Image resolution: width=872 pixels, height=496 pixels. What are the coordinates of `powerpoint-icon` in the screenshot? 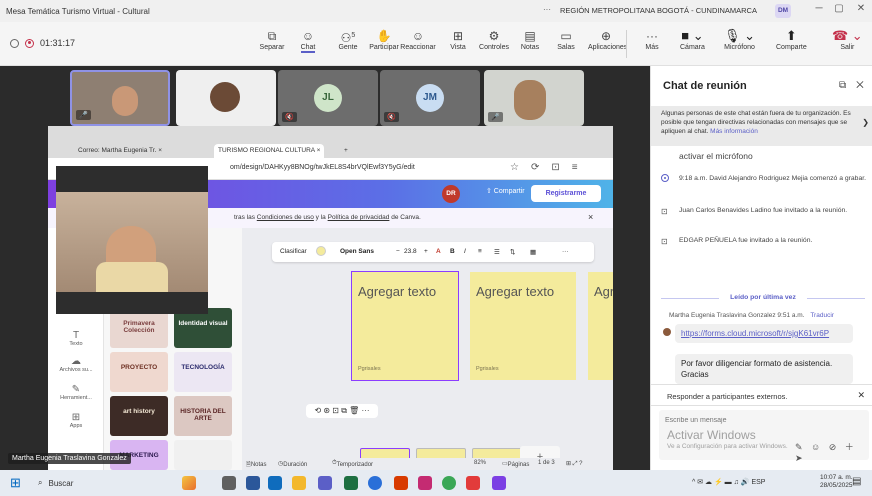 It's located at (401, 483).